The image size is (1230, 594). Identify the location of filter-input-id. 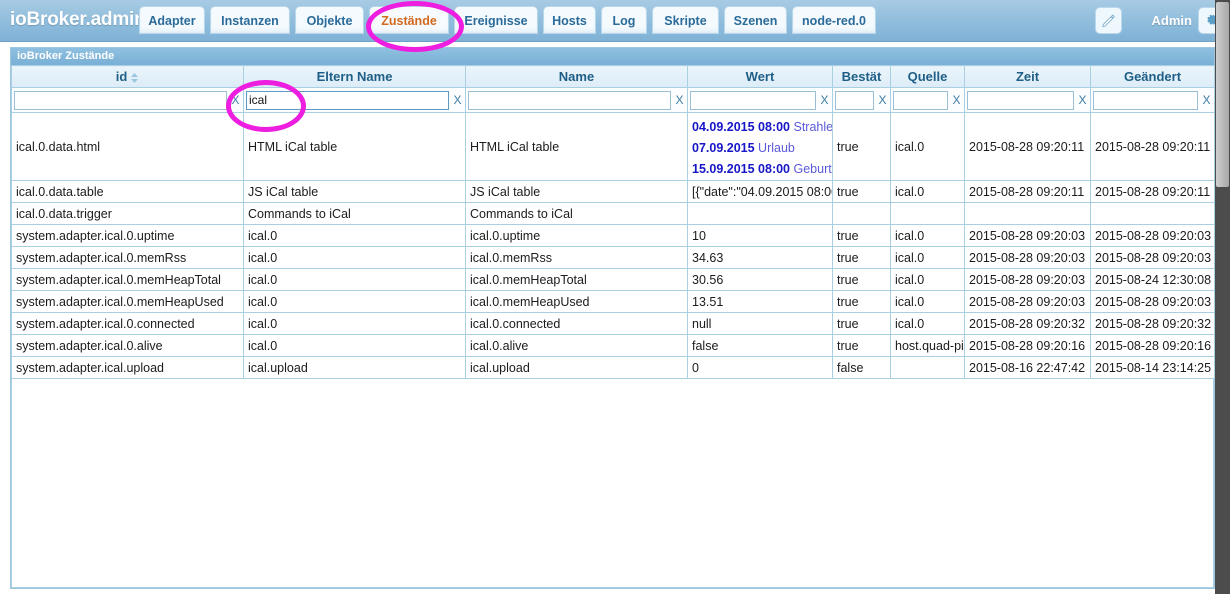
(120, 100).